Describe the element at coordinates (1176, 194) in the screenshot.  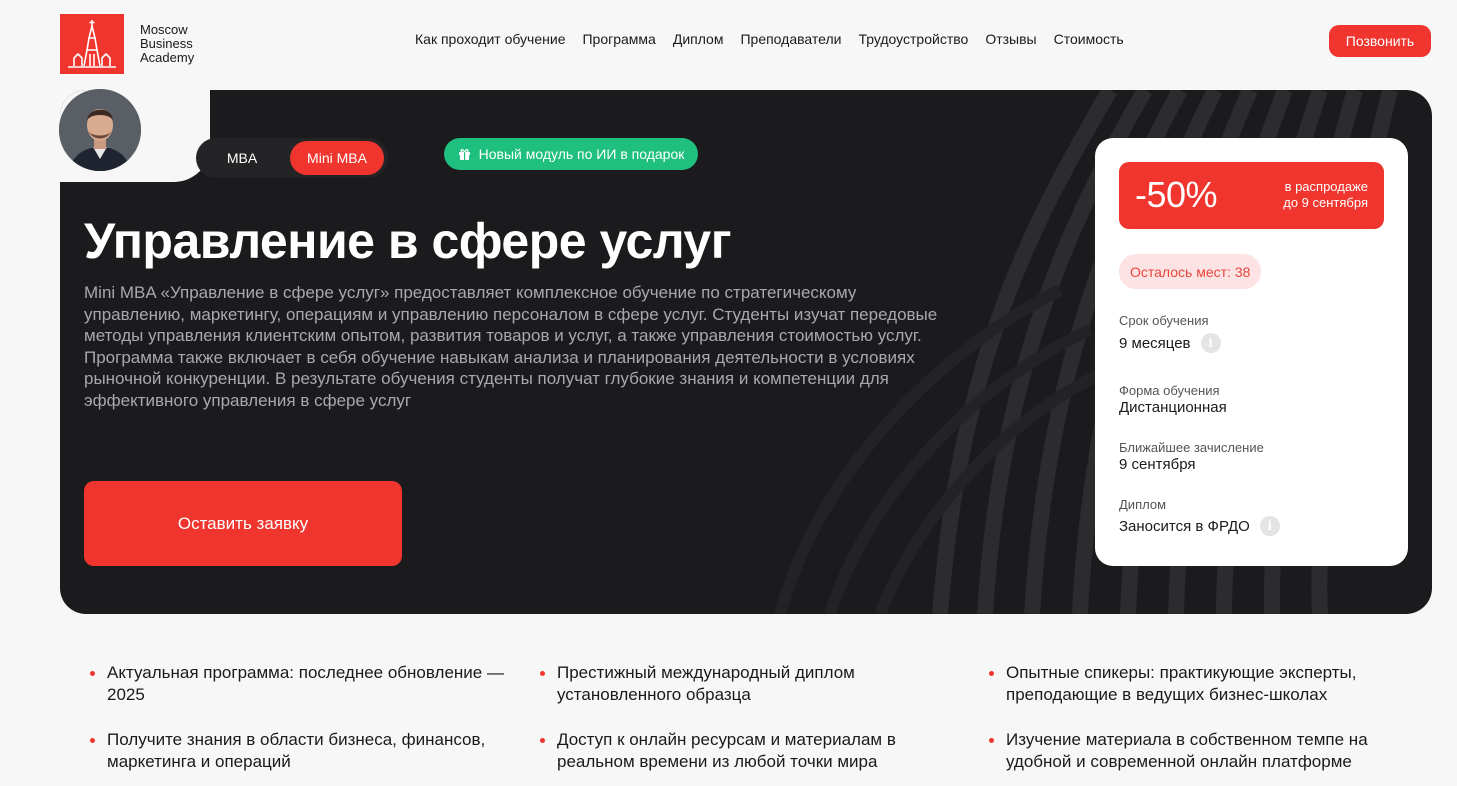
I see `sale-percent: -50%` at that location.